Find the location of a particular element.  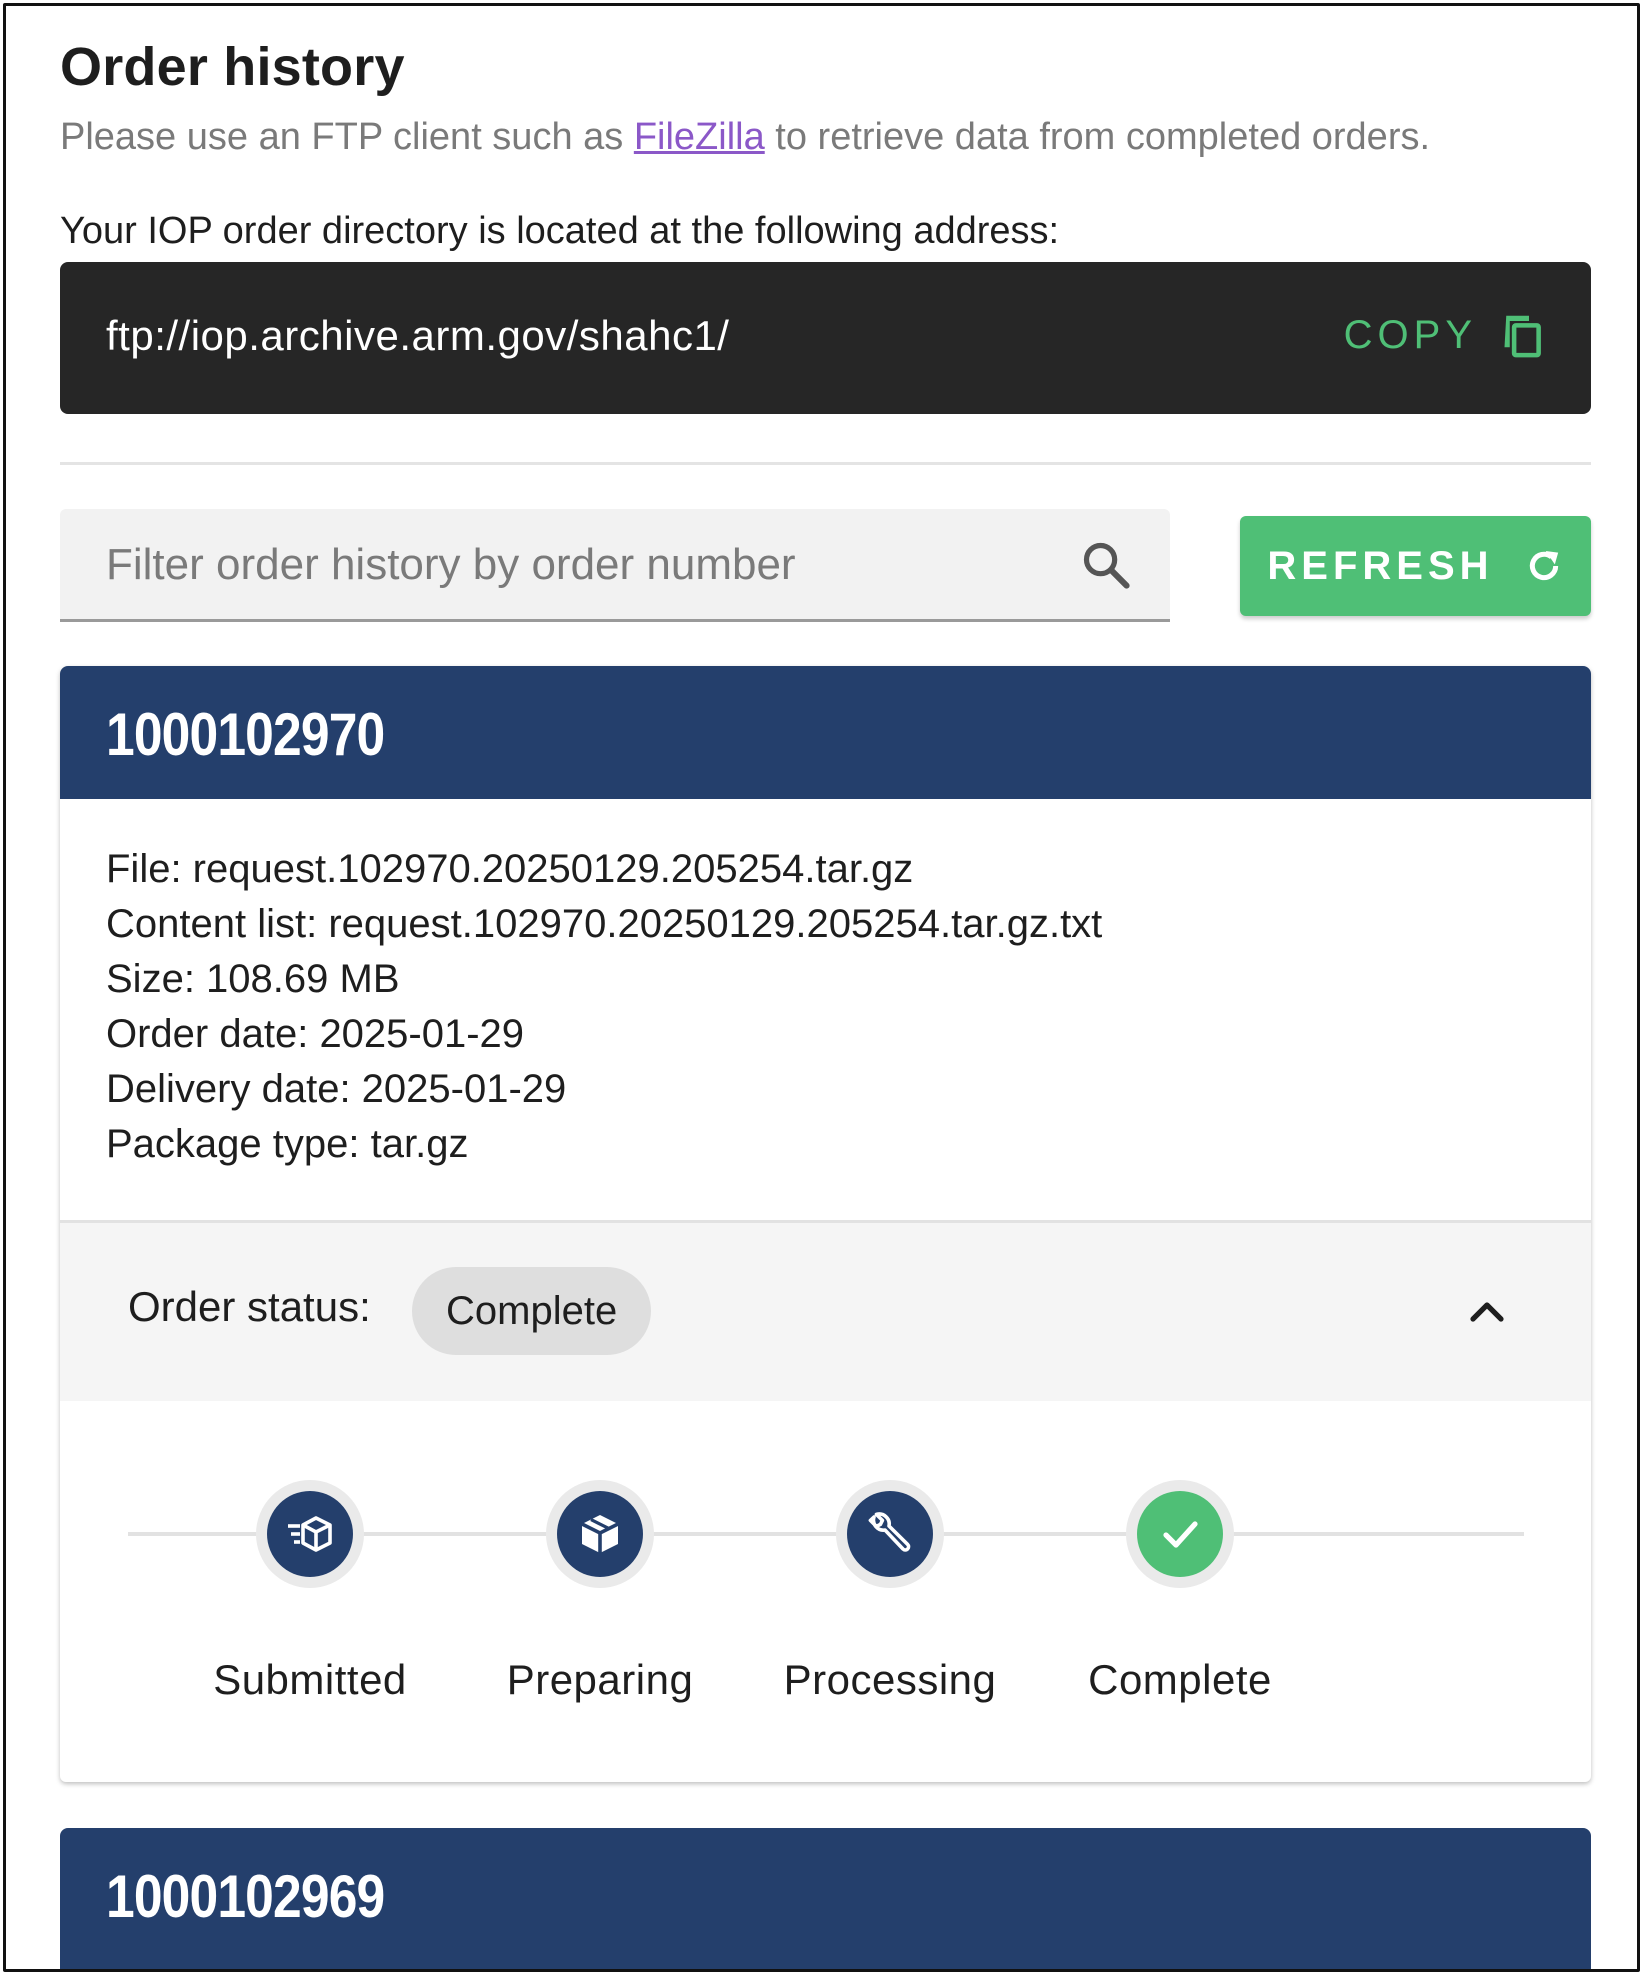

order-number: 1000102969 is located at coordinates (245, 1896).